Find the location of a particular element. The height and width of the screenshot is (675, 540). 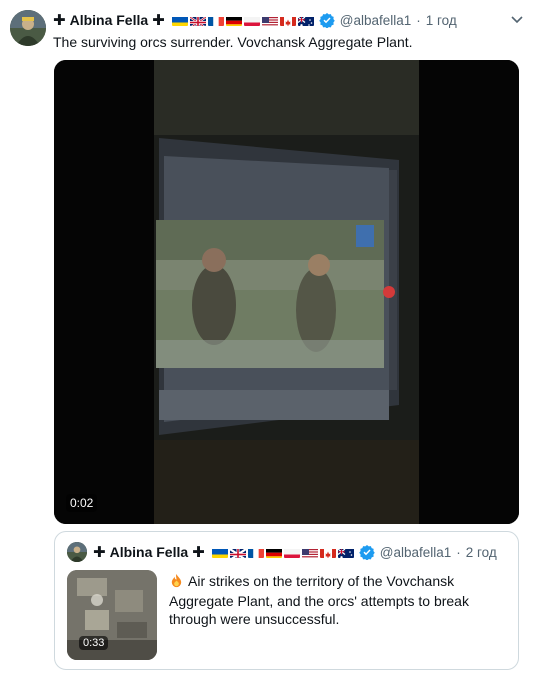

tweet-timestamp: 2 год is located at coordinates (481, 552).